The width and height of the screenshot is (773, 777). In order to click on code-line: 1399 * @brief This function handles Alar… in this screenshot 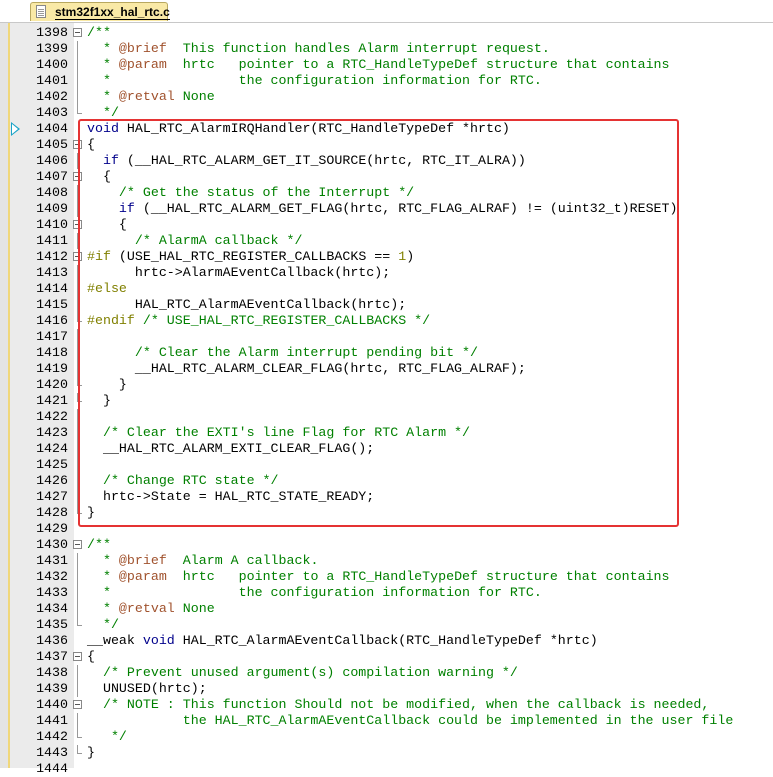, I will do `click(386, 49)`.